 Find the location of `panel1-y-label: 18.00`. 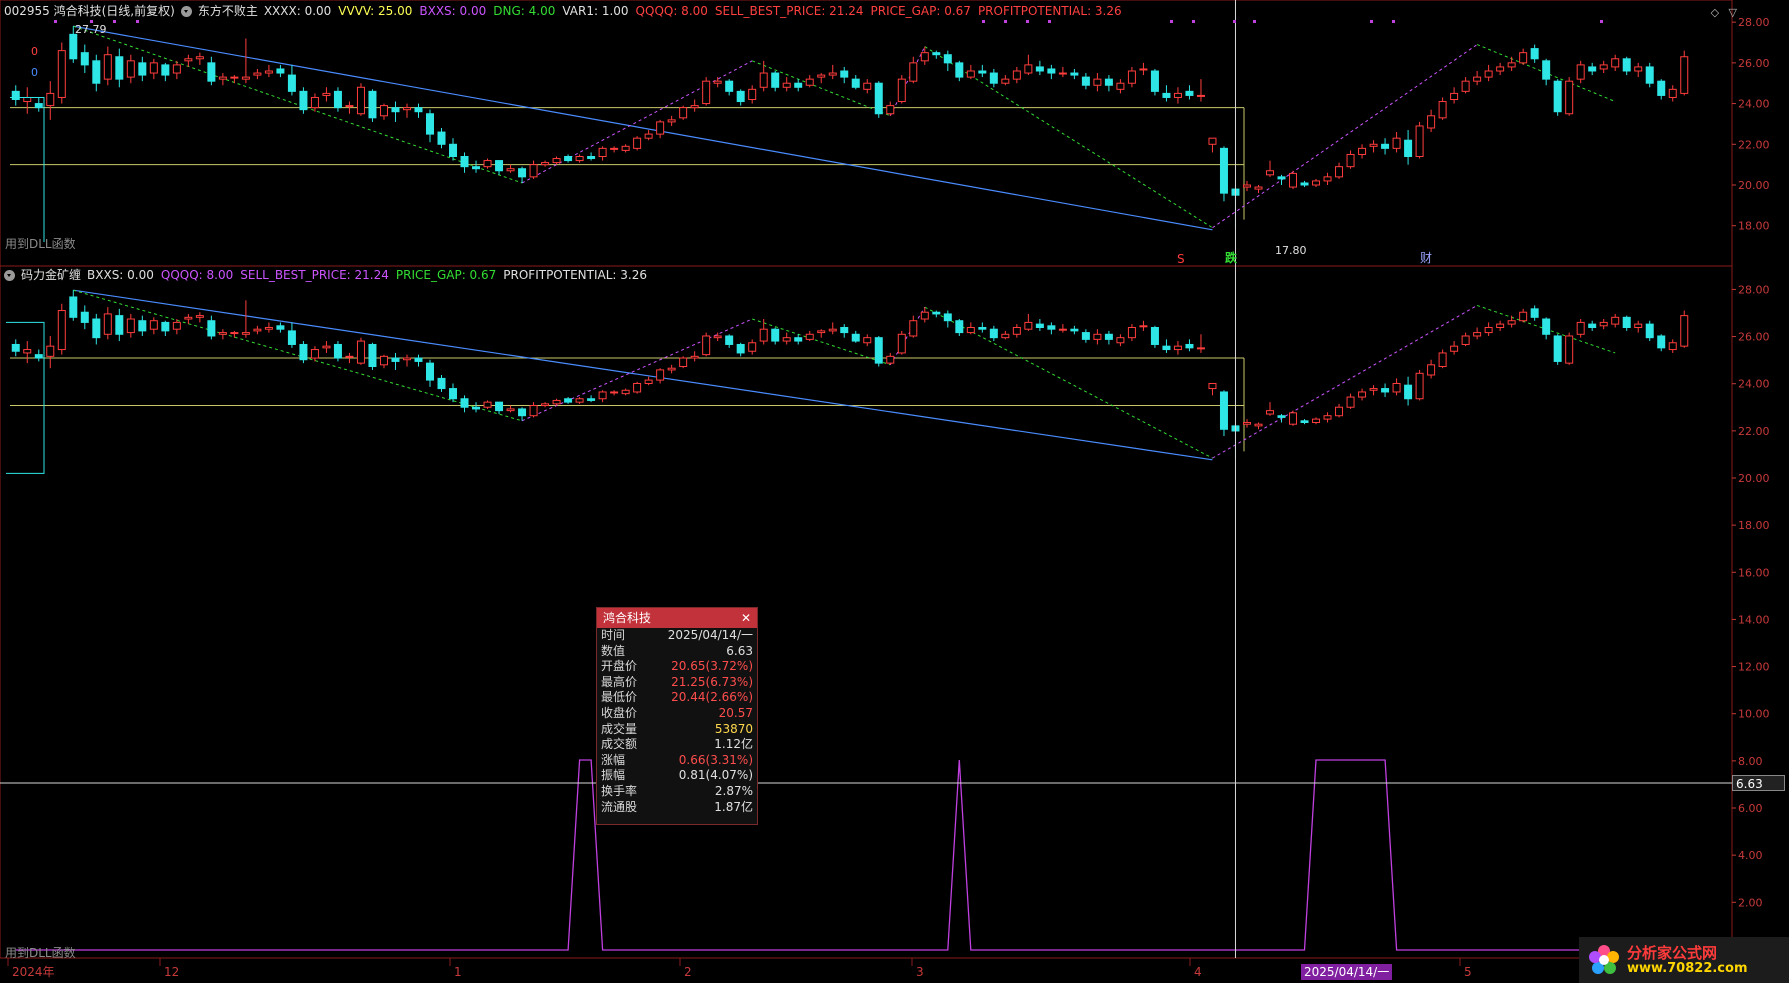

panel1-y-label: 18.00 is located at coordinates (1754, 226).